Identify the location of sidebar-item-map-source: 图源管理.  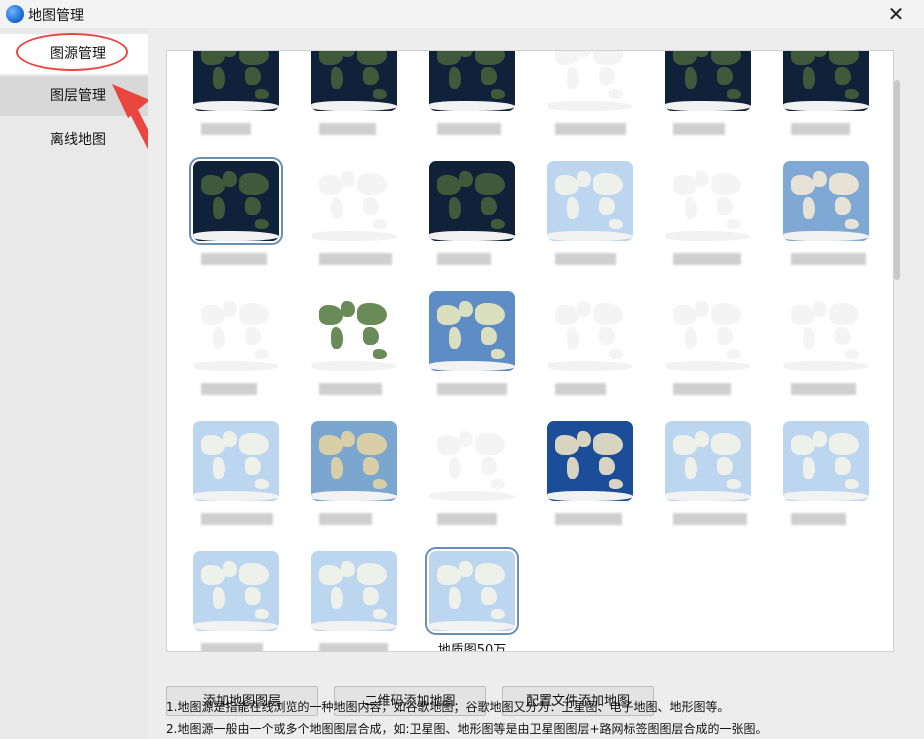
(74, 54).